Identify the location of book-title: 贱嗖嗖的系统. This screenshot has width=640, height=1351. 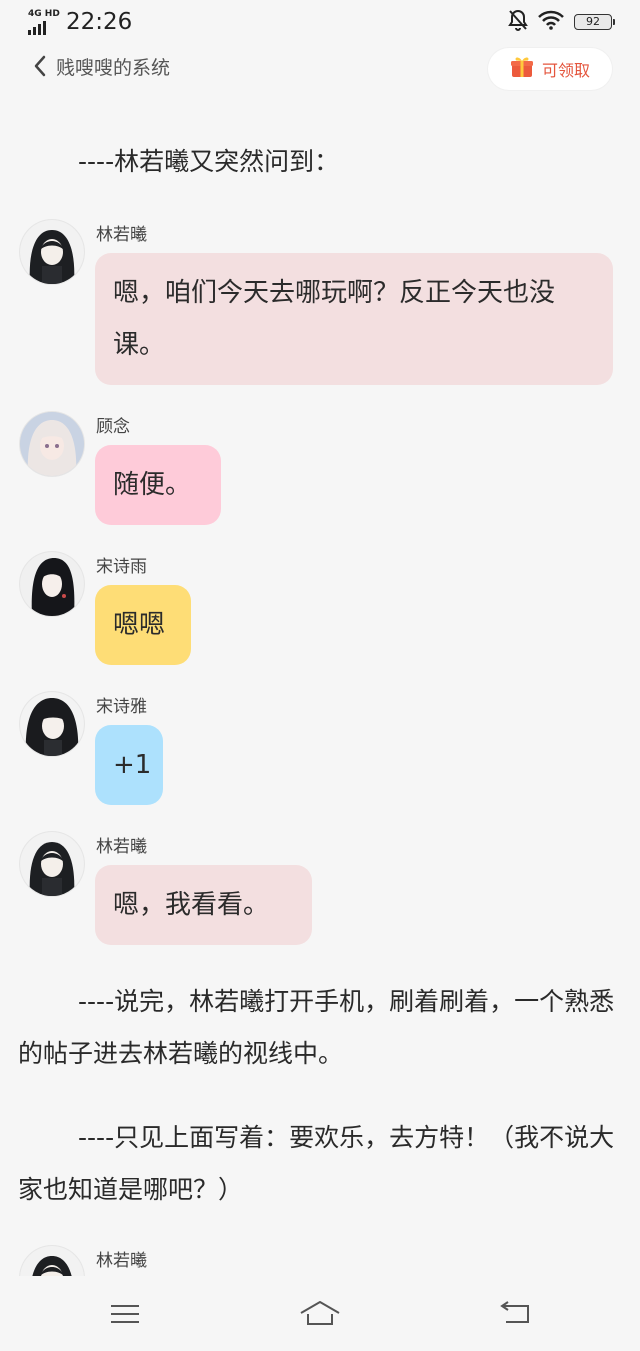
(113, 68).